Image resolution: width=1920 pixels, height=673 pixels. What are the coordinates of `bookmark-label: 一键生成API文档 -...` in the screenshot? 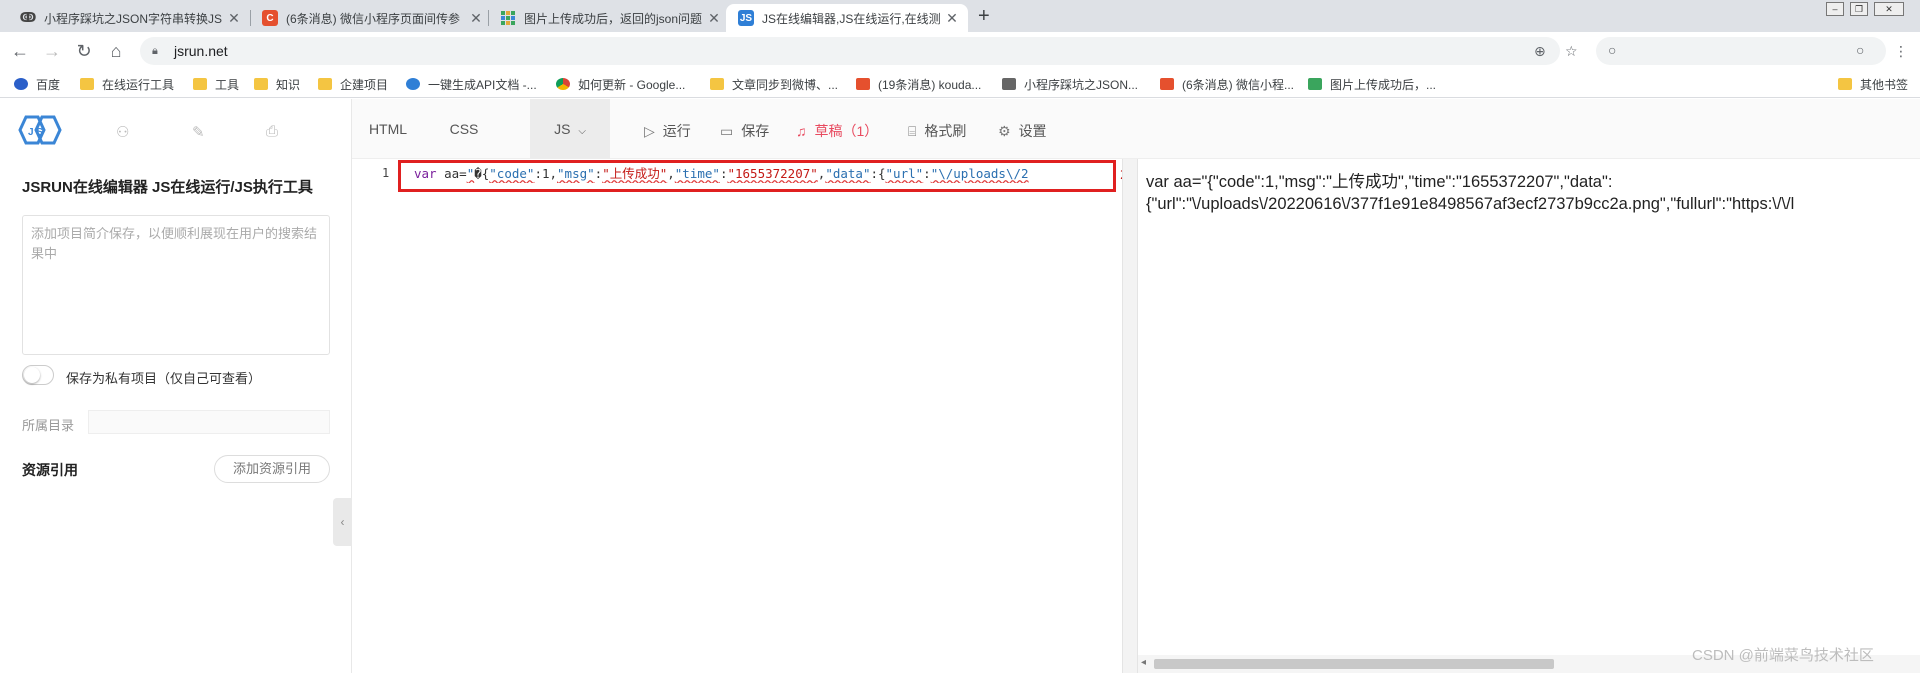 It's located at (482, 84).